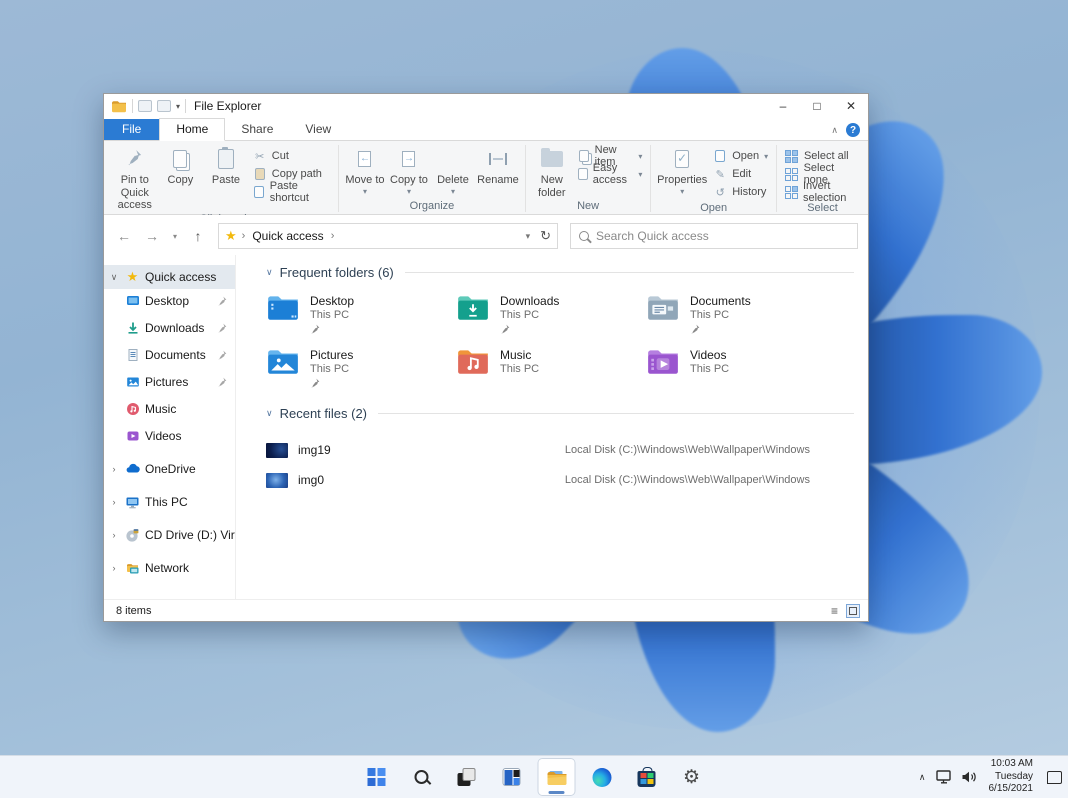  What do you see at coordinates (853, 130) in the screenshot?
I see `help-icon: ?` at bounding box center [853, 130].